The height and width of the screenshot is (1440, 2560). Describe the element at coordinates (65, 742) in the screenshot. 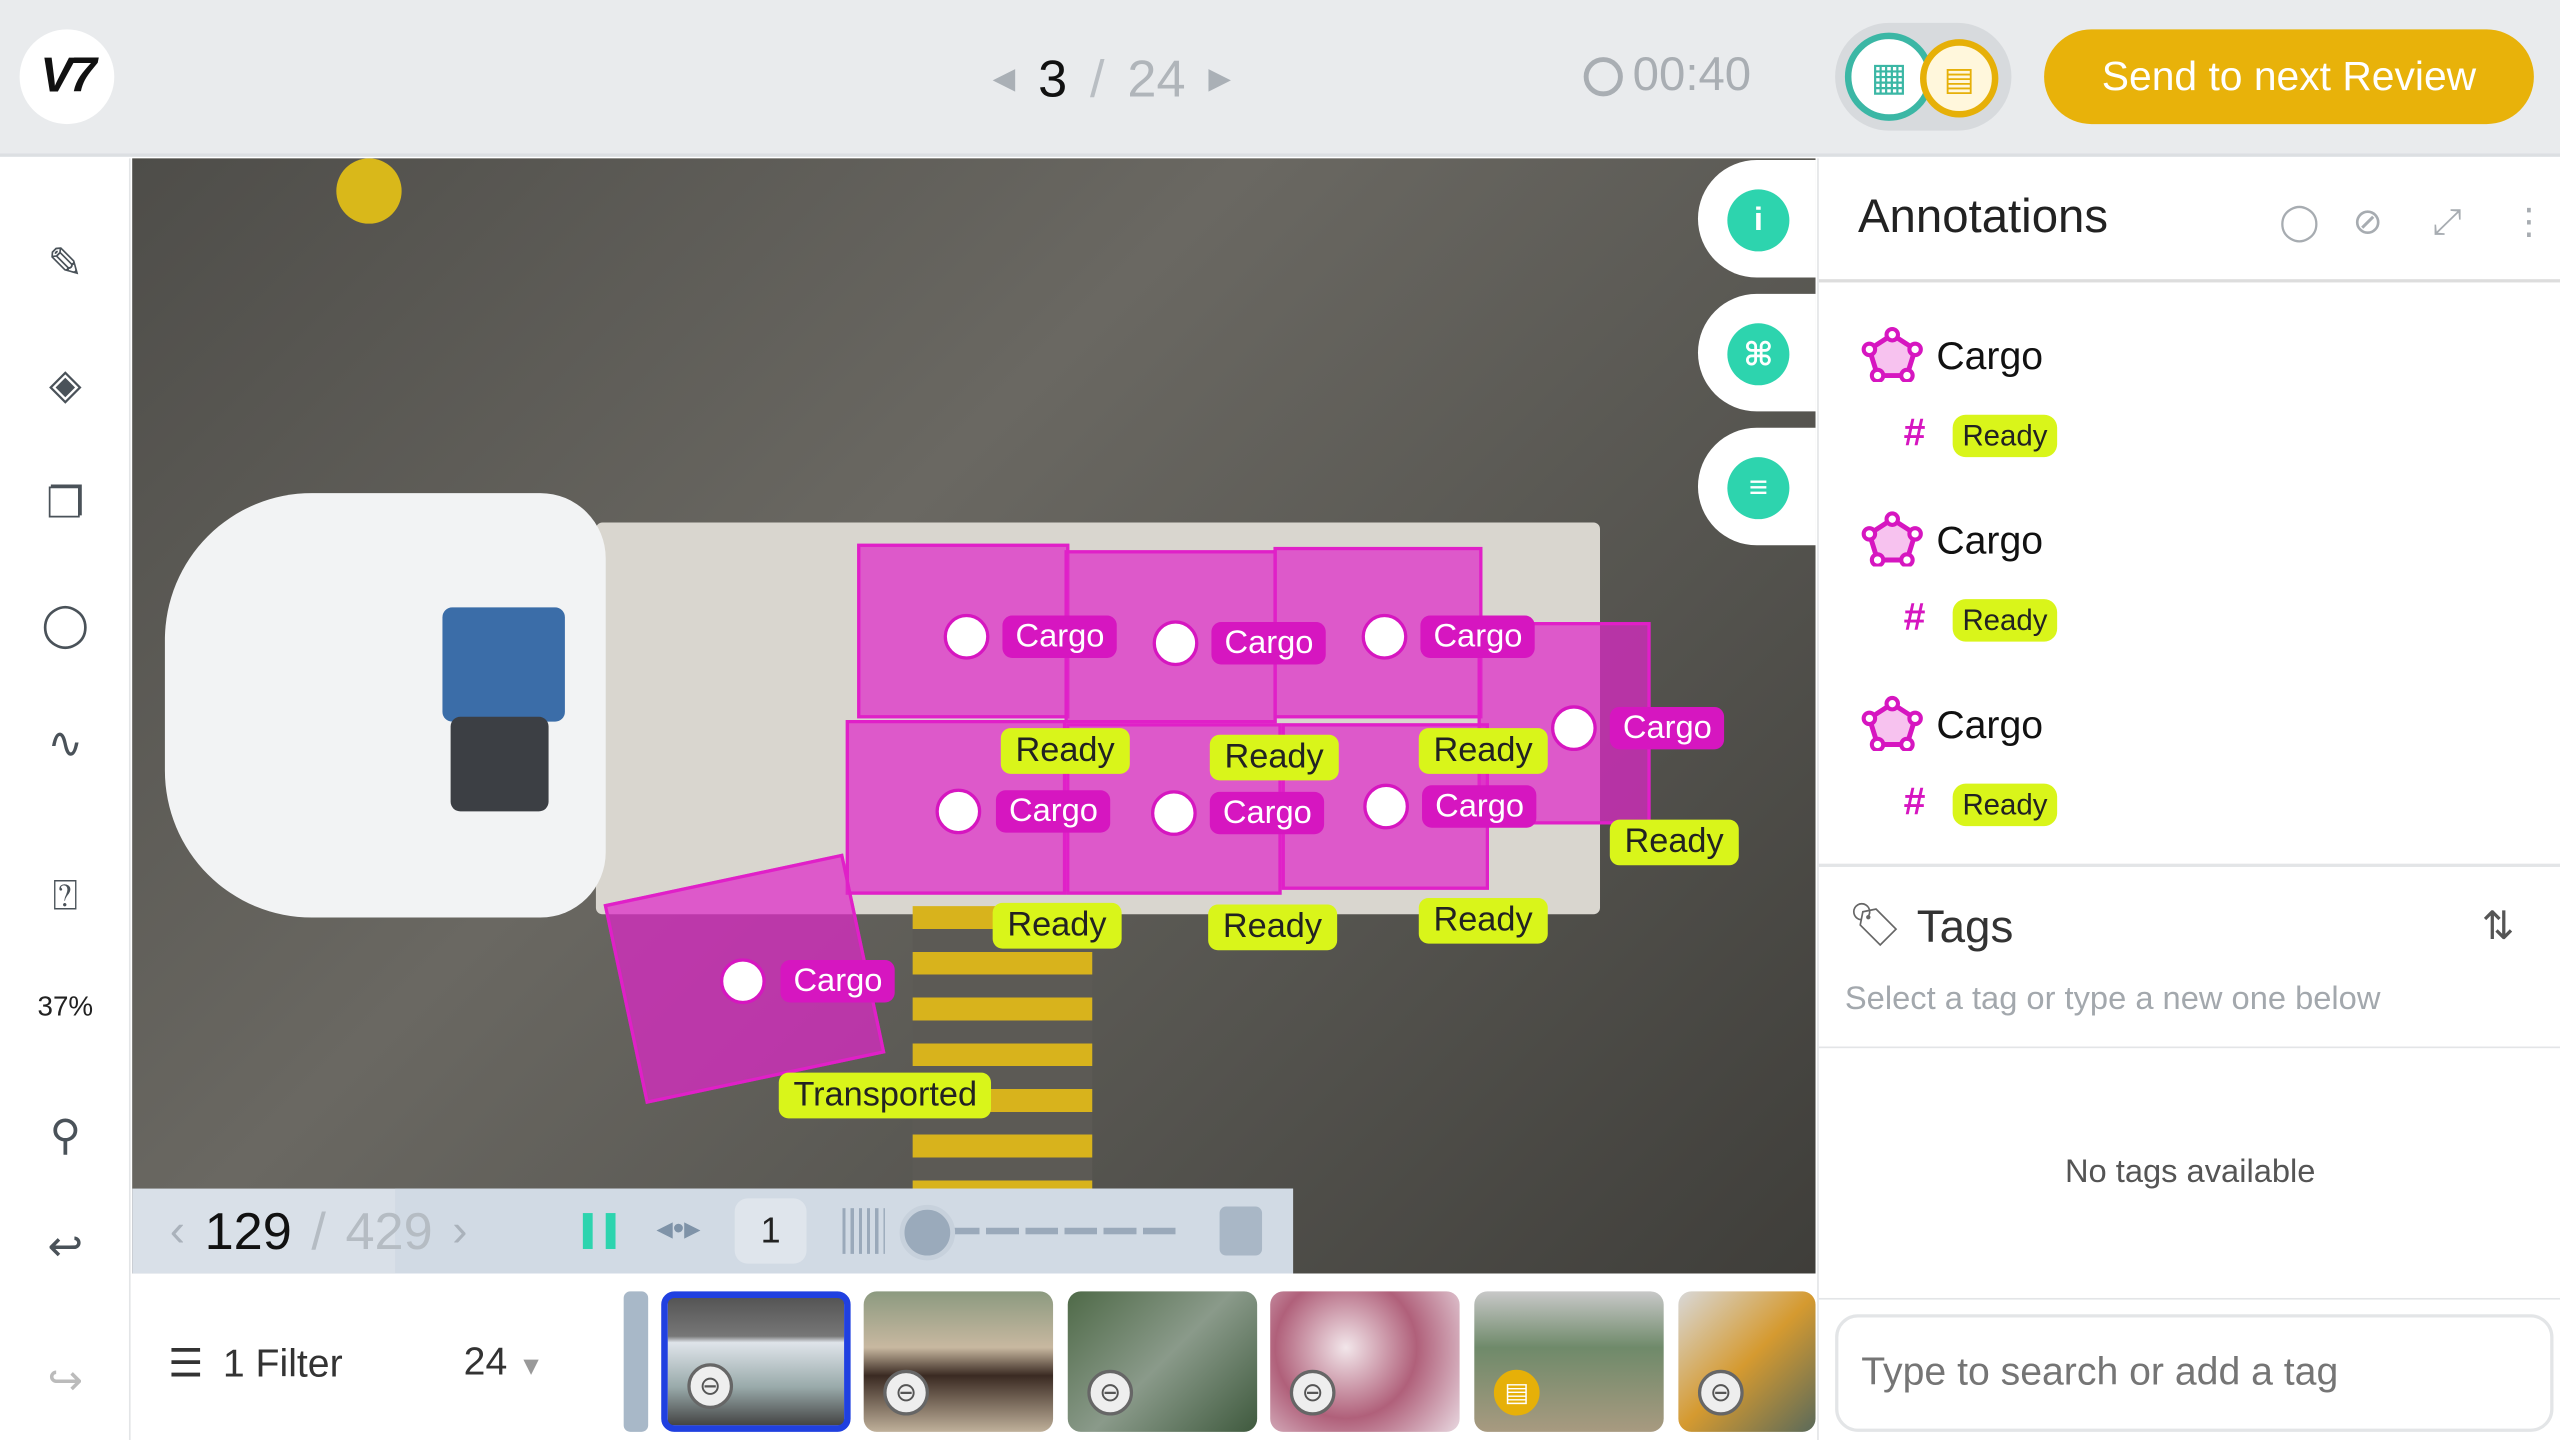

I see `path-icon: ∿` at that location.